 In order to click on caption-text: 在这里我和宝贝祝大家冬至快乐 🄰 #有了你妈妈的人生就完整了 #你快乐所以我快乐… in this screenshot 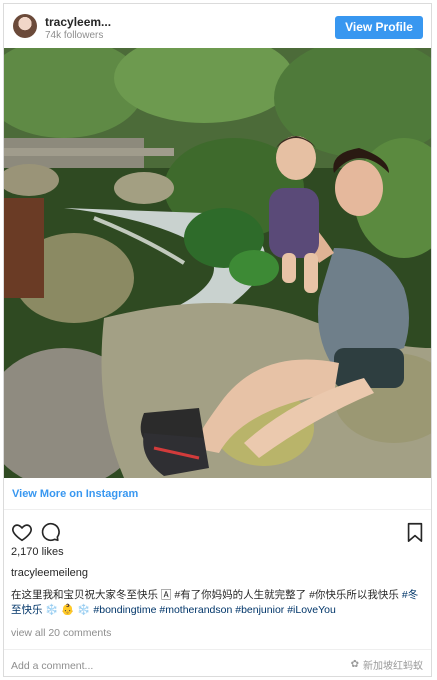, I will do `click(218, 603)`.